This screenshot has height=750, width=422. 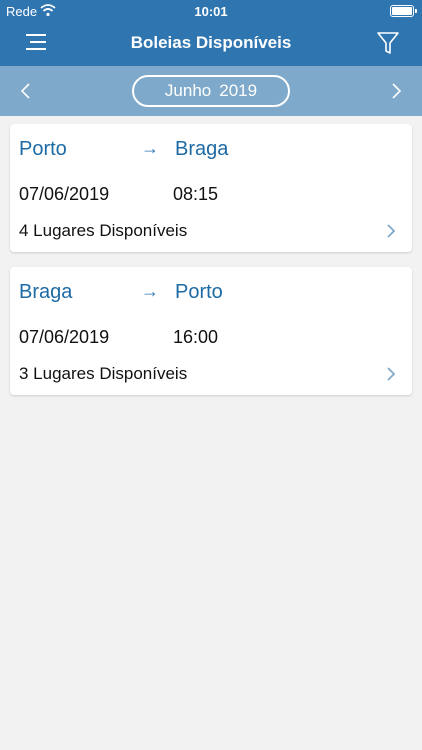 I want to click on ride-destination: Braga, so click(x=202, y=149).